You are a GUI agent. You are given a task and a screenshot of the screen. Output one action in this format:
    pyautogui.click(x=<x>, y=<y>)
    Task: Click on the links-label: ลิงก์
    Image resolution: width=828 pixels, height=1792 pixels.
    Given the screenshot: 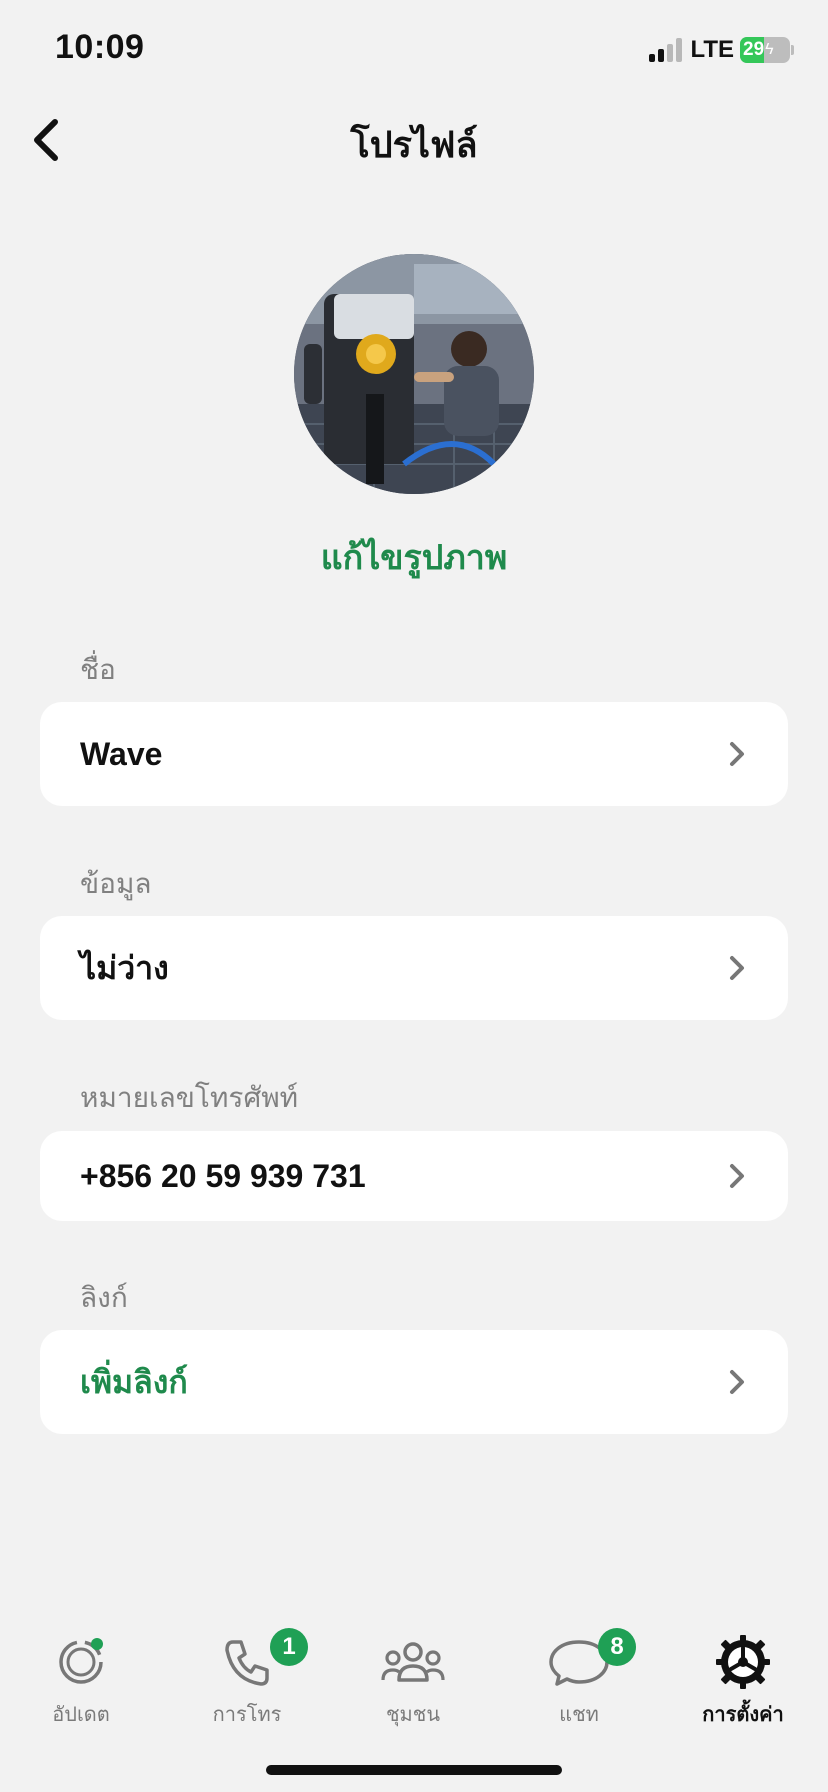 What is the action you would take?
    pyautogui.click(x=104, y=1297)
    